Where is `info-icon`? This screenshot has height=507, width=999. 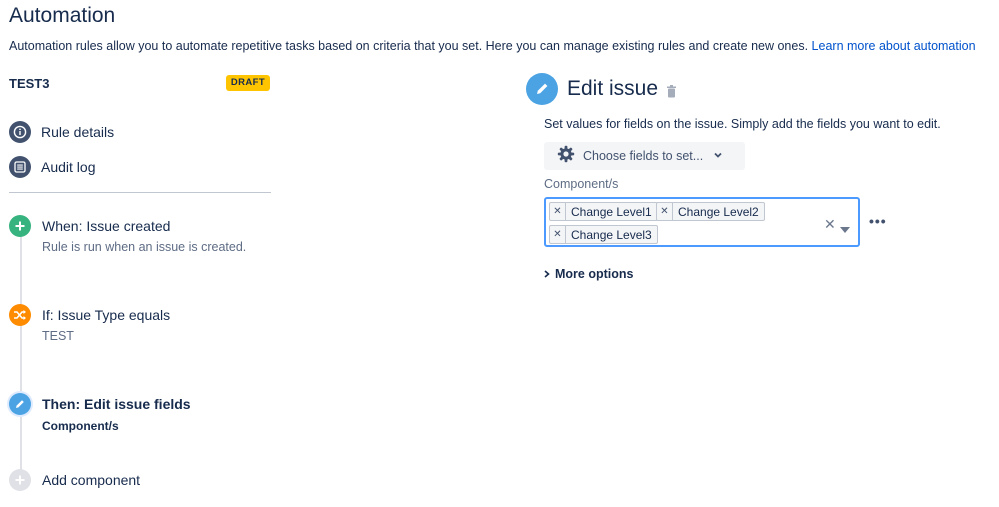 info-icon is located at coordinates (20, 132).